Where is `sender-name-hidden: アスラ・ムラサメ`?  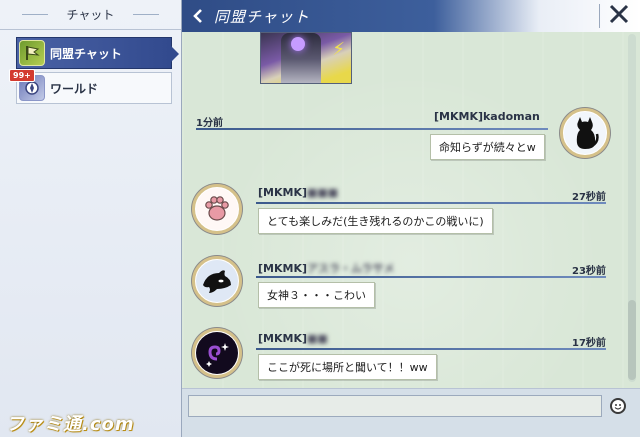
sender-name-hidden: アスラ・ムラサメ is located at coordinates (351, 268).